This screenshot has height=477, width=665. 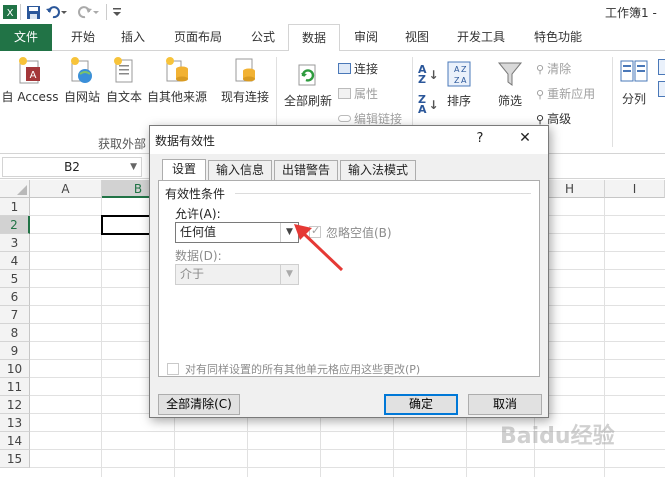 What do you see at coordinates (510, 84) in the screenshot?
I see `filter-button: 筛选` at bounding box center [510, 84].